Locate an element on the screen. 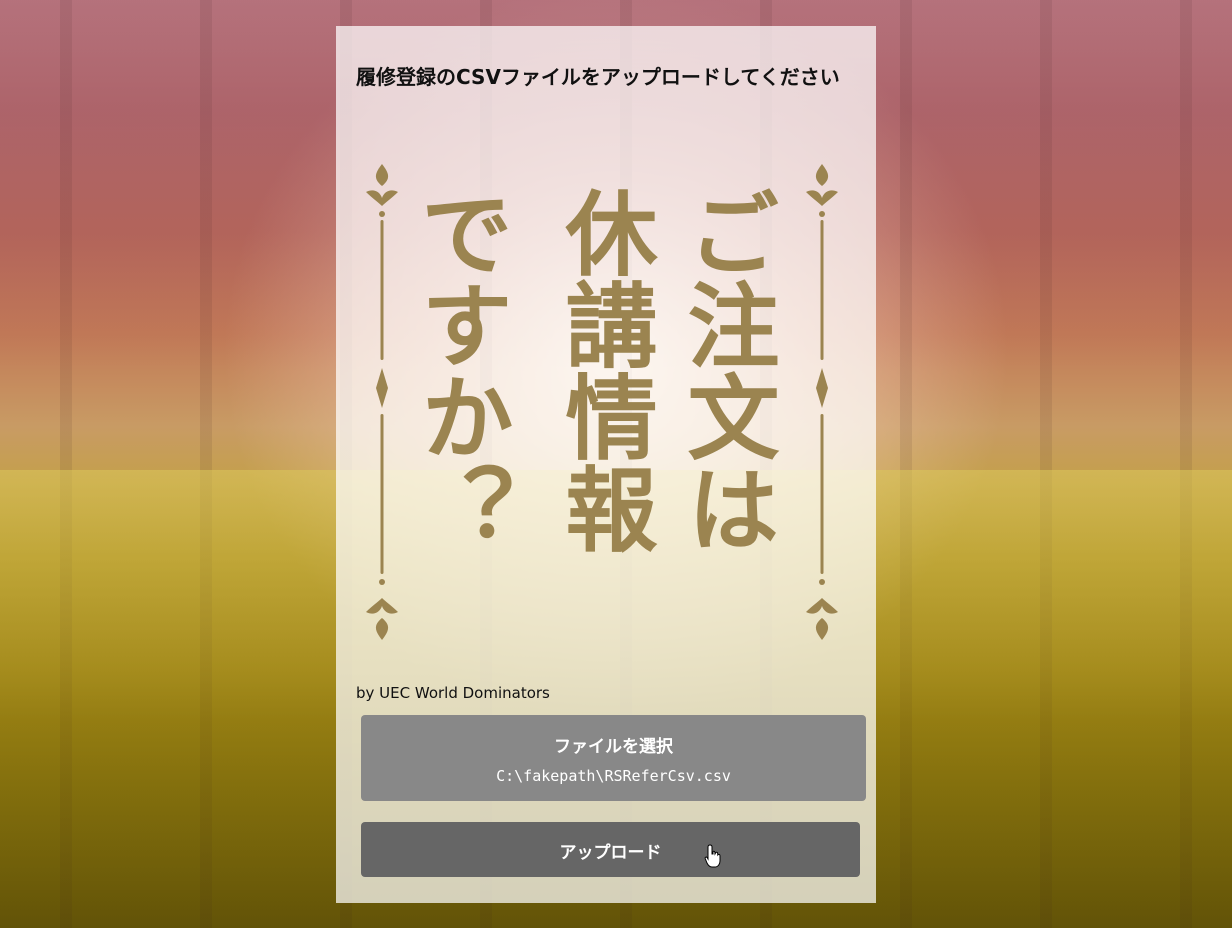 The image size is (1232, 928). selected-file-path: C:\fakepath\RSReferCsv.csv is located at coordinates (613, 776).